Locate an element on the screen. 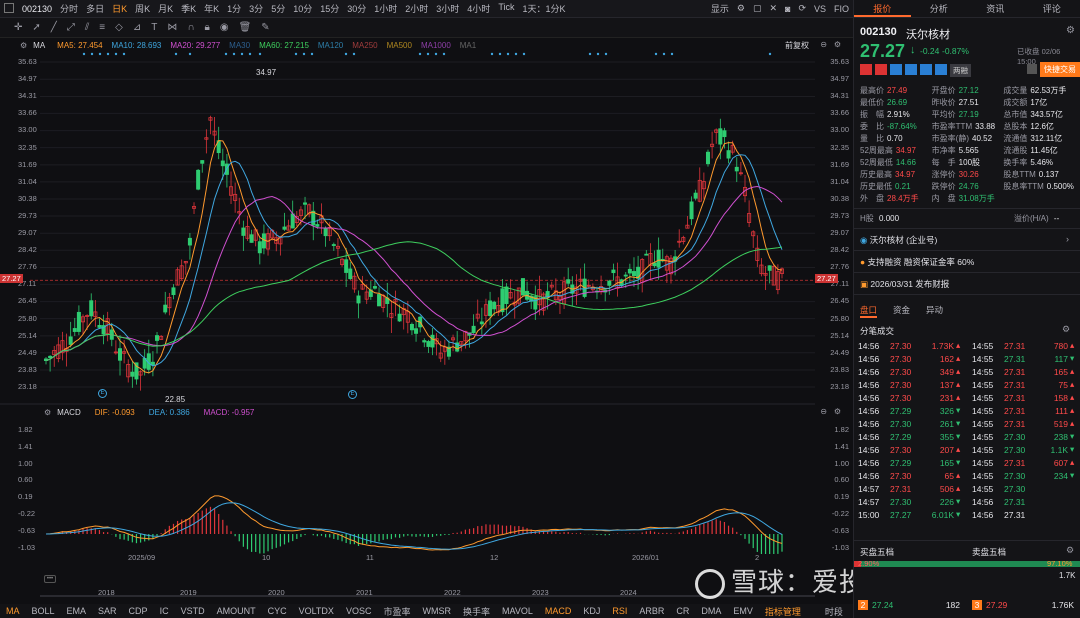 This screenshot has height=618, width=1080. period-tab: 月K is located at coordinates (165, 8).